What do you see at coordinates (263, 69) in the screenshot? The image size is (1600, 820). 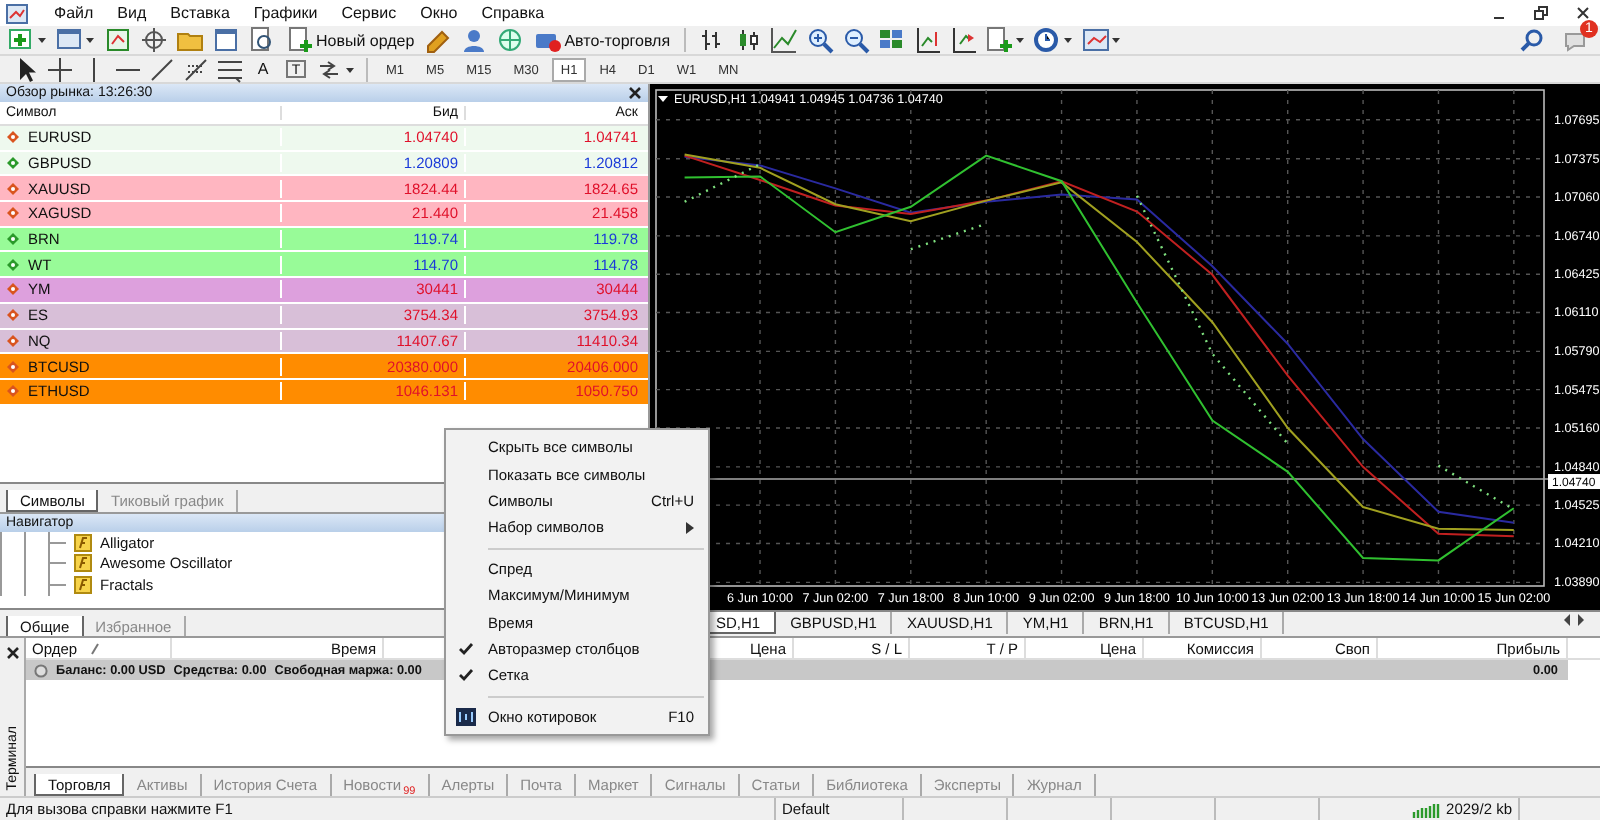 I see `text-tool-button: A` at bounding box center [263, 69].